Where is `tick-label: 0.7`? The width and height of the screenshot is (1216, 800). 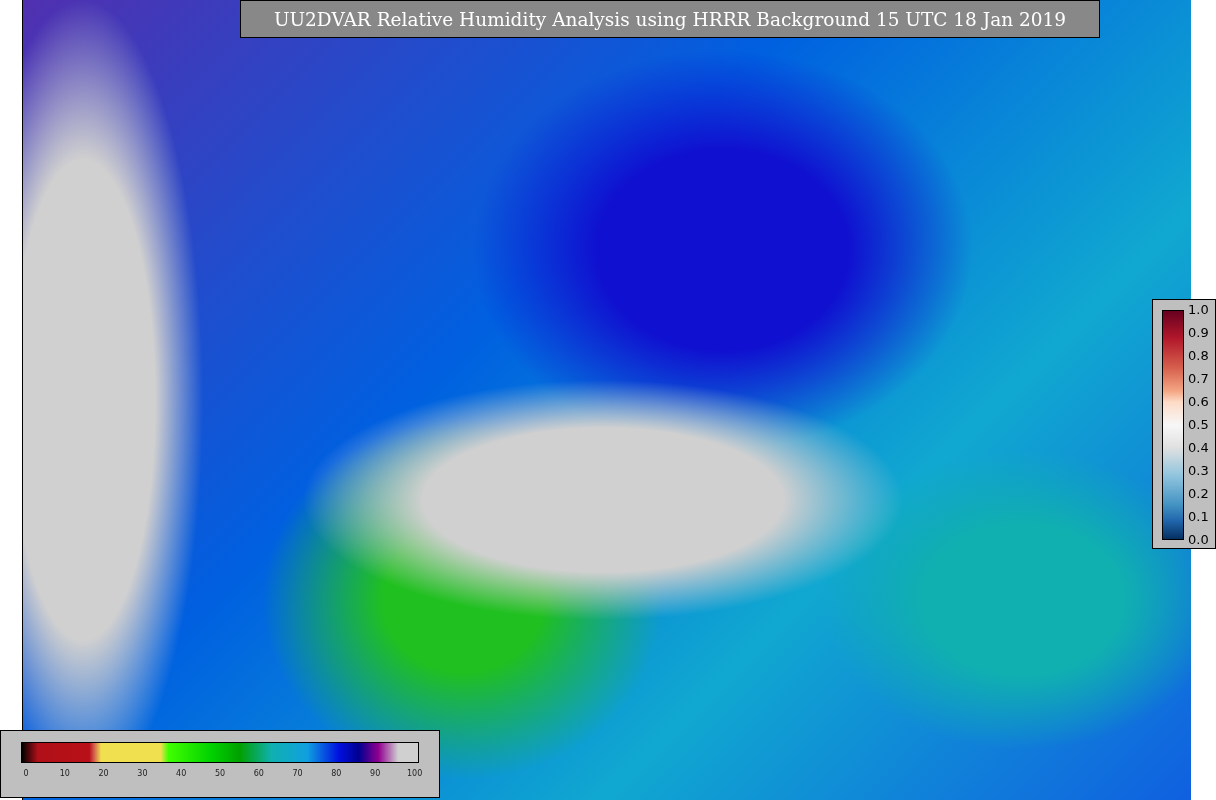
tick-label: 0.7 is located at coordinates (1198, 379).